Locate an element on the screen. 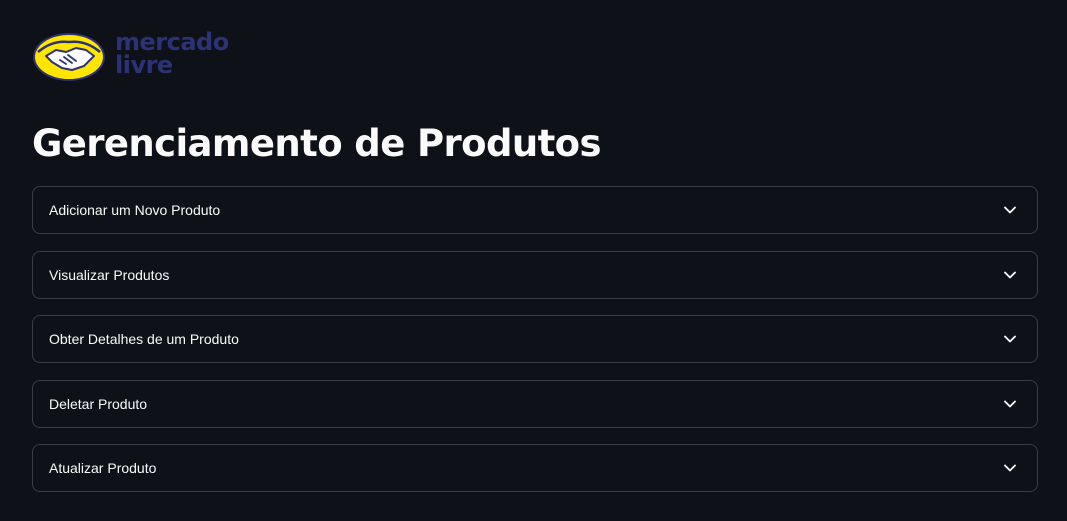  mercado-livre-logo: mercado livre is located at coordinates (137, 58).